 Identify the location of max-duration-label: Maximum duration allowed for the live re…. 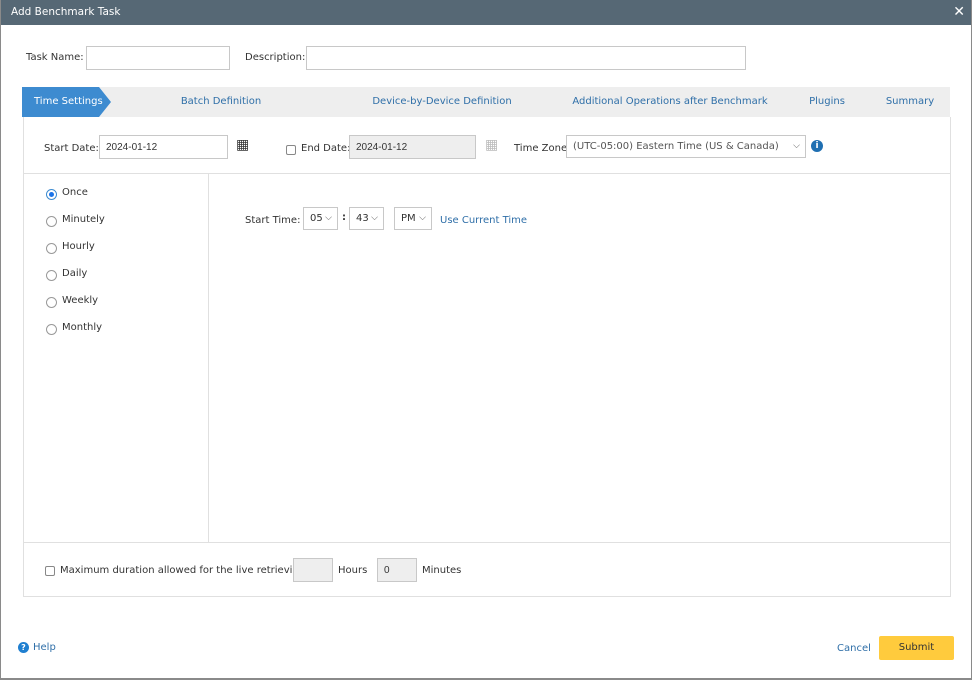
(184, 570).